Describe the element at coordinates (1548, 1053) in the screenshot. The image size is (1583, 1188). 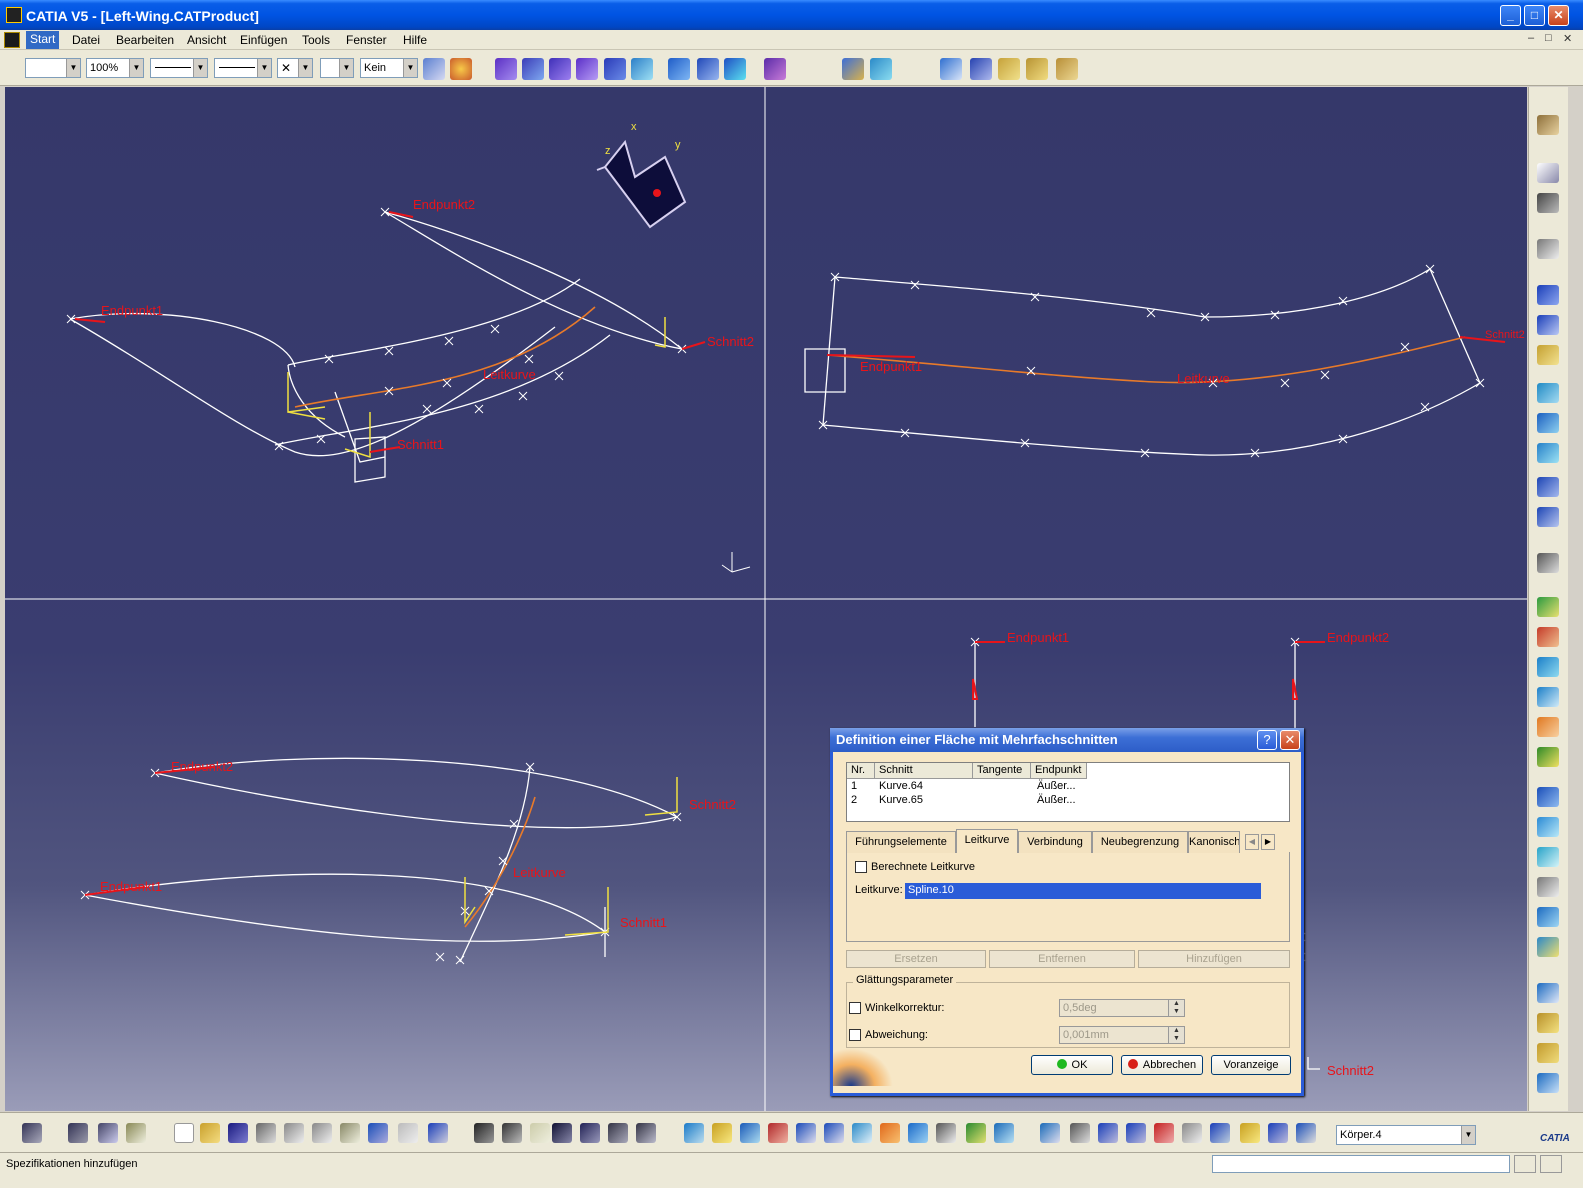
I see `boundary-icon` at that location.